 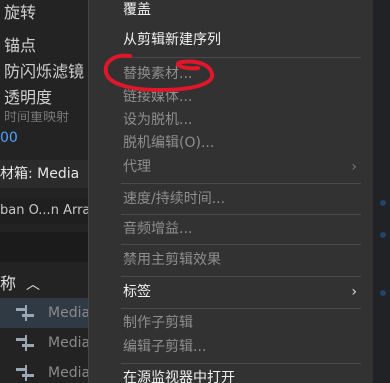 I want to click on menu-item-label: 覆盖, so click(x=137, y=10).